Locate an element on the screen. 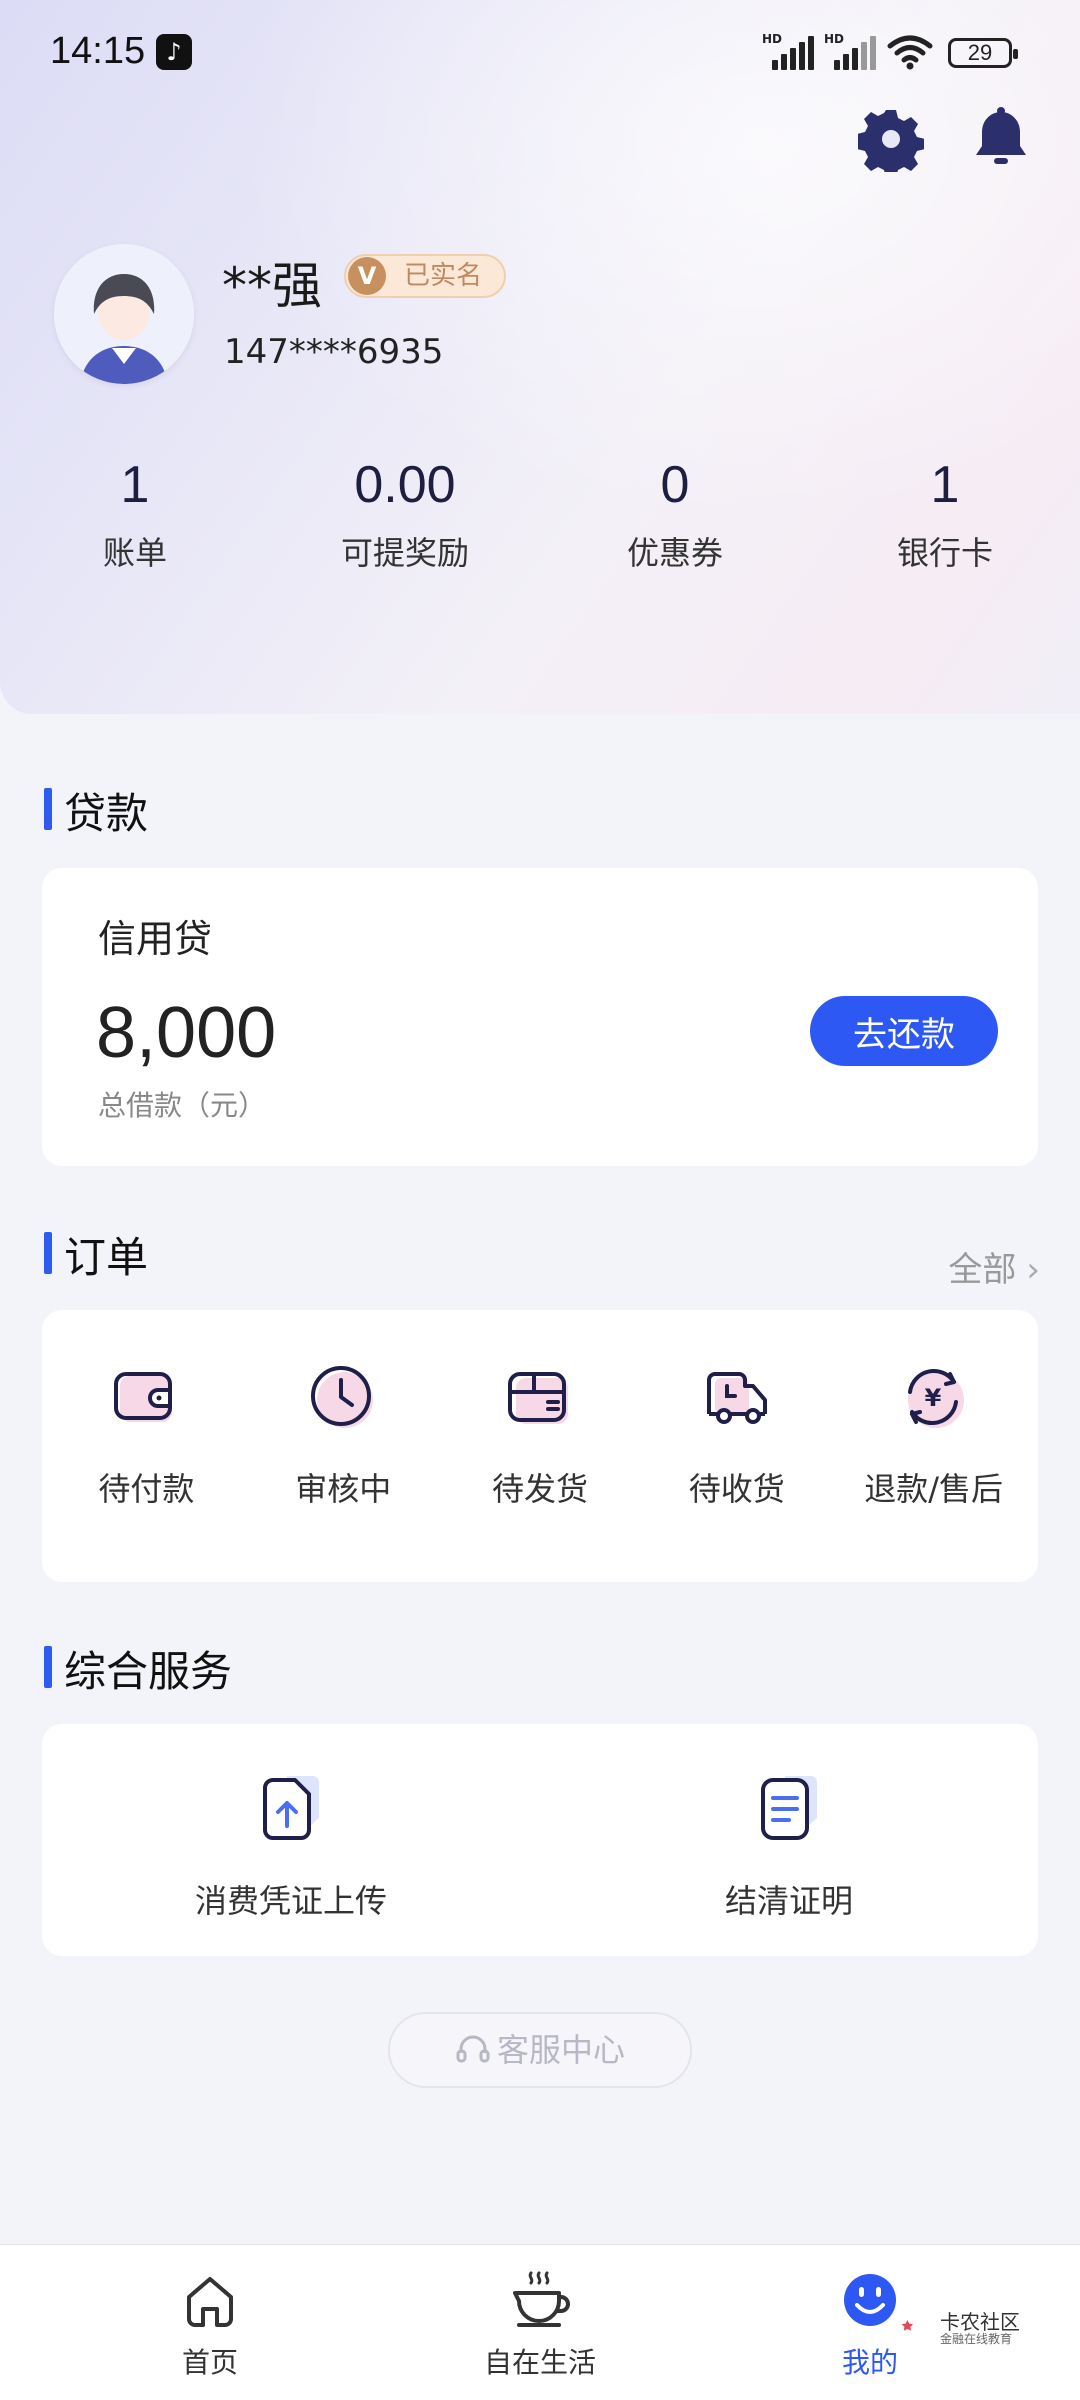 Image resolution: width=1080 pixels, height=2400 pixels. nav-label: 自在生活 is located at coordinates (539, 2362).